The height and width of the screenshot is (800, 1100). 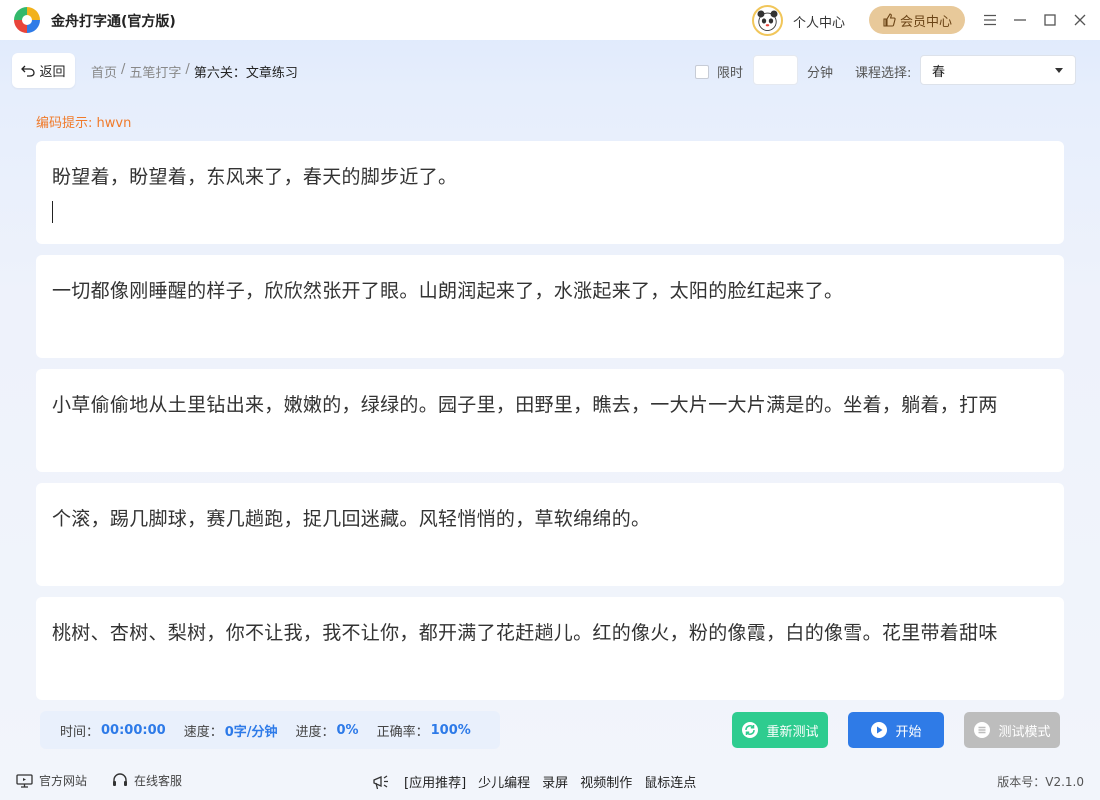 What do you see at coordinates (347, 730) in the screenshot?
I see `stat-progress-value: 0%` at bounding box center [347, 730].